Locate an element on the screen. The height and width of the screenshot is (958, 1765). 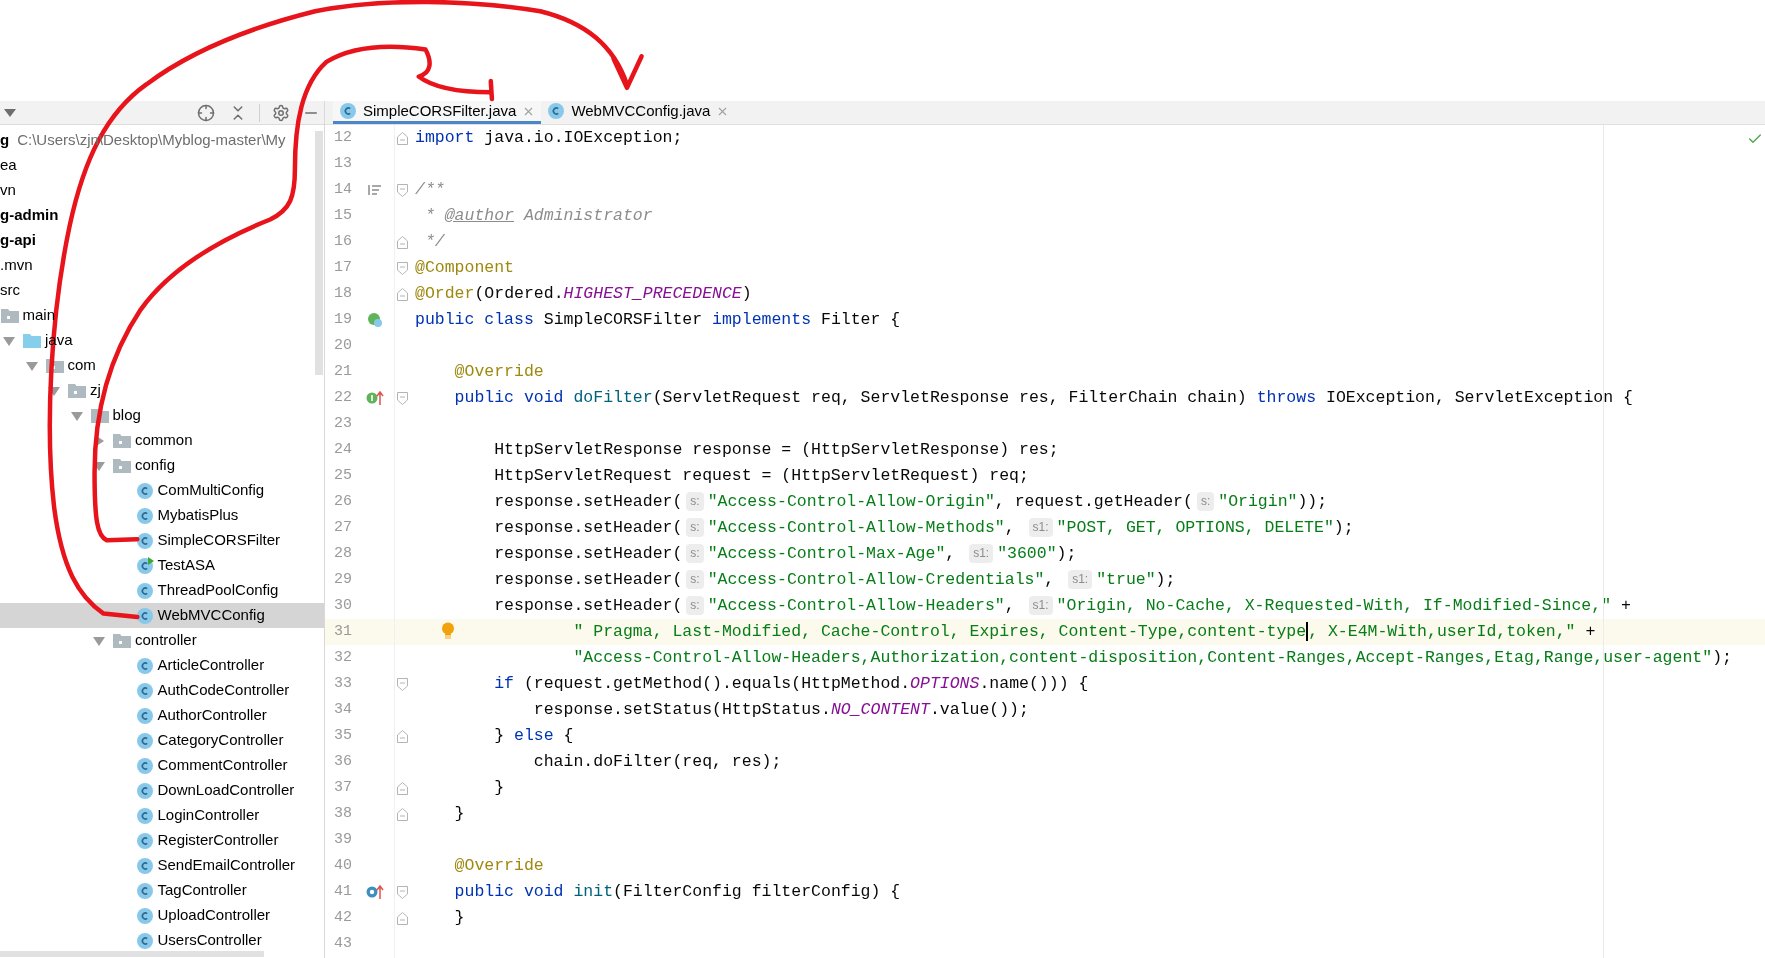
line-number: 27 is located at coordinates (343, 527).